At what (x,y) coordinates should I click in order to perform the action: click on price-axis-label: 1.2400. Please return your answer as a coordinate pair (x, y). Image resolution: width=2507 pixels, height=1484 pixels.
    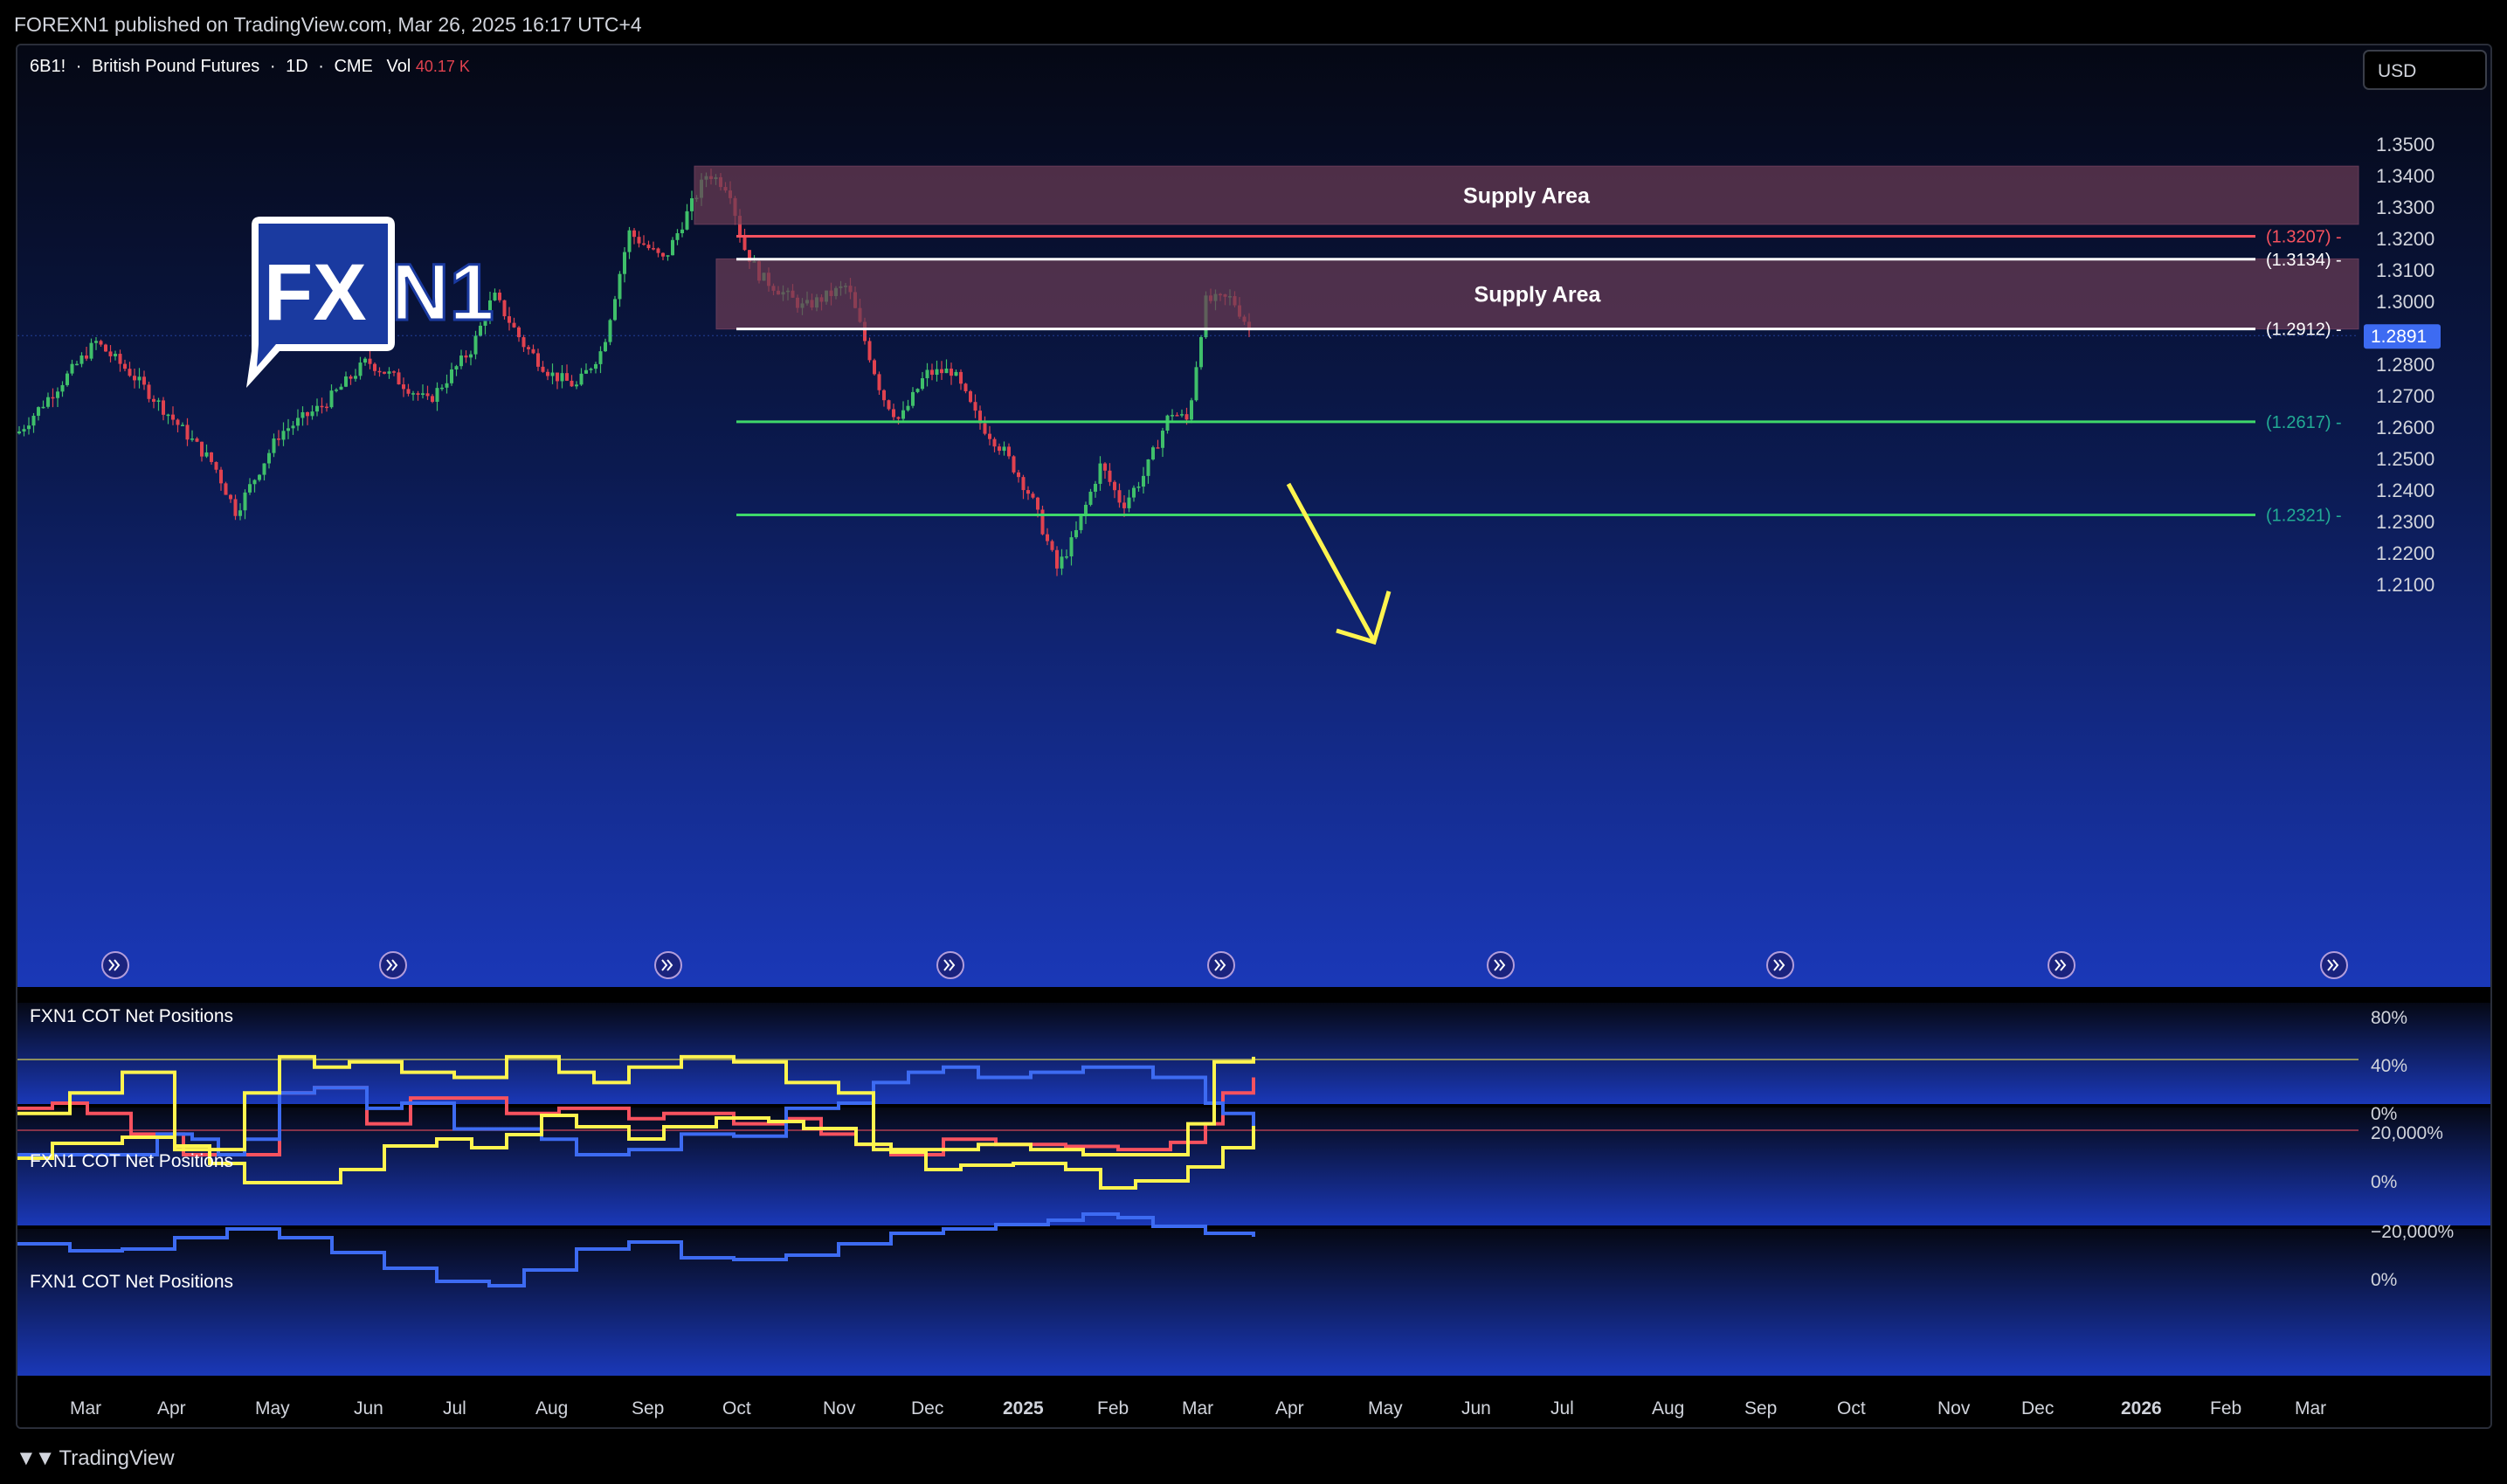
    Looking at the image, I should click on (2405, 491).